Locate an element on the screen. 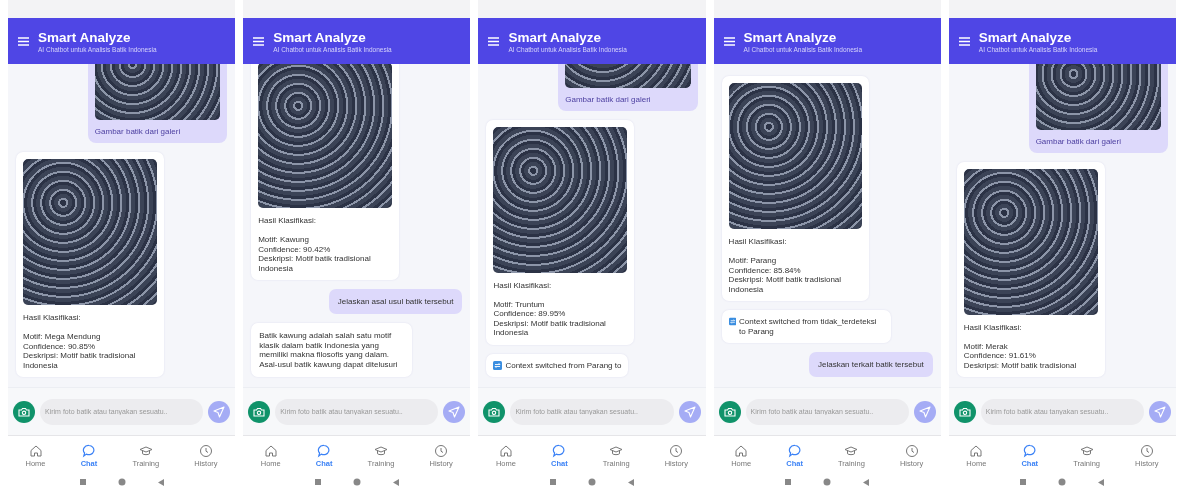 The height and width of the screenshot is (488, 1184). classification-result-text: Hasil Klasifikasi: Motif: Parang Confidence: 85.84% Deskripsi: Motif batik tradisional Indonesia is located at coordinates (785, 265).